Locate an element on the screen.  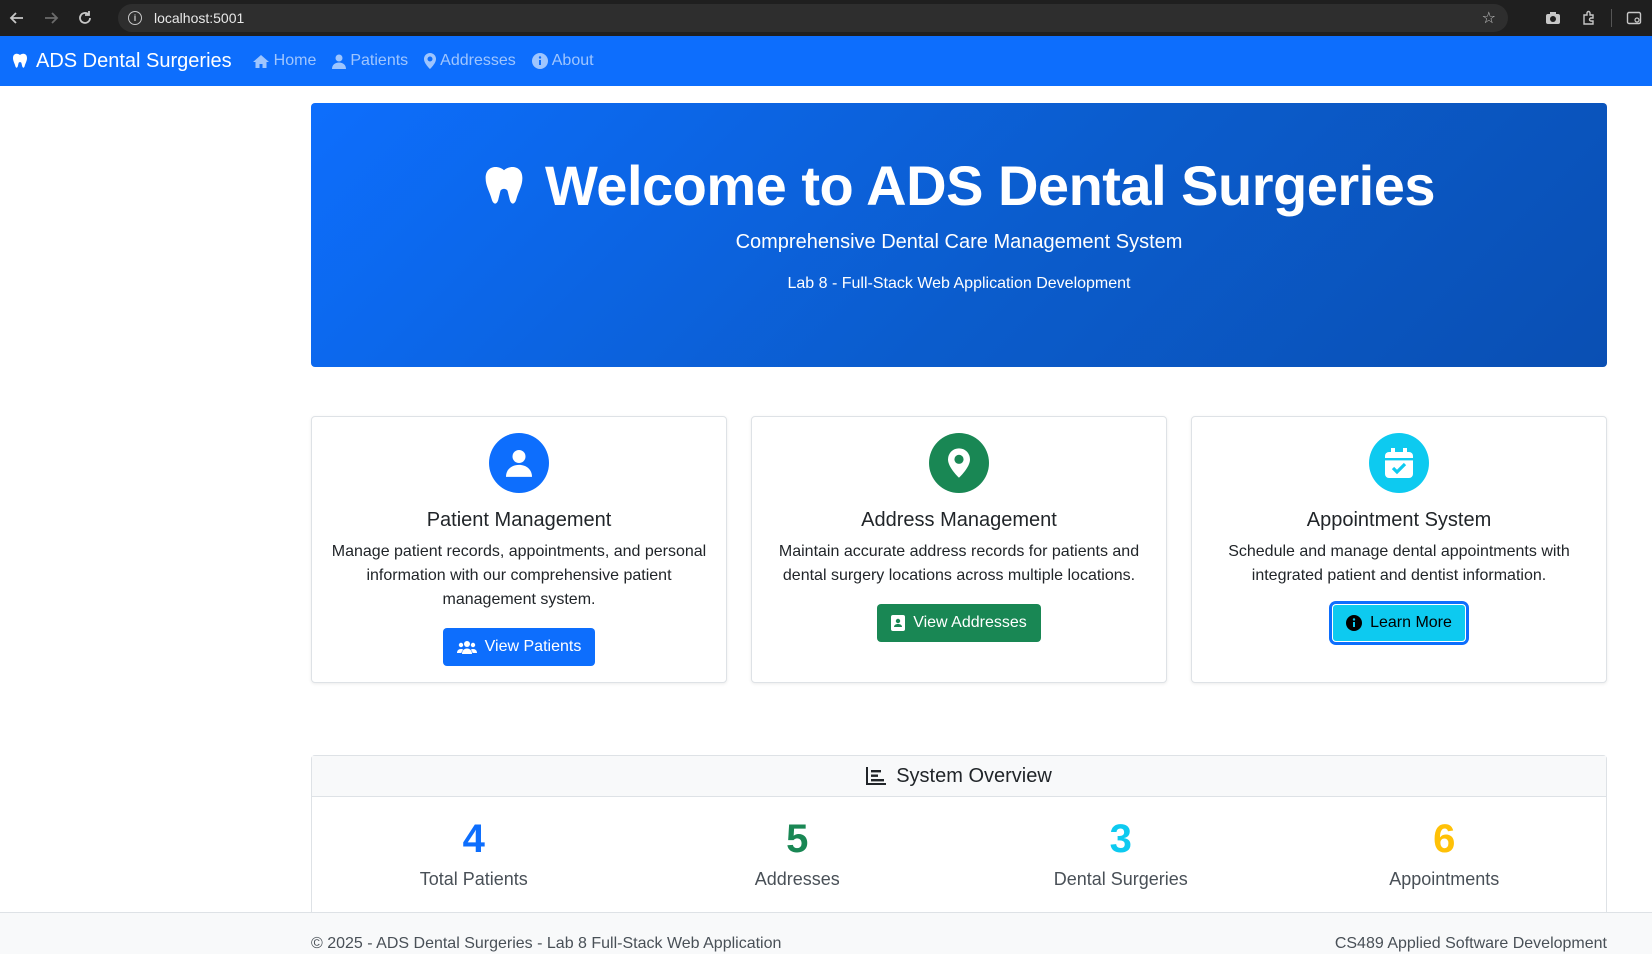
view-addresses-label: View Addresses is located at coordinates (970, 622).